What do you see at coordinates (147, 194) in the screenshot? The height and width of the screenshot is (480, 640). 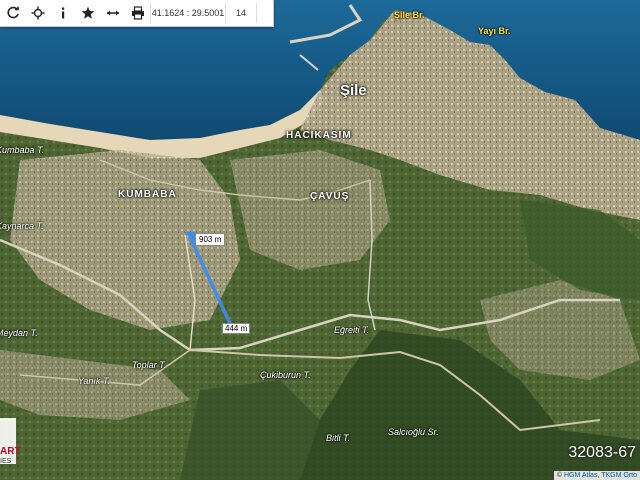 I see `district-label-kumbaba: KUMBABA` at bounding box center [147, 194].